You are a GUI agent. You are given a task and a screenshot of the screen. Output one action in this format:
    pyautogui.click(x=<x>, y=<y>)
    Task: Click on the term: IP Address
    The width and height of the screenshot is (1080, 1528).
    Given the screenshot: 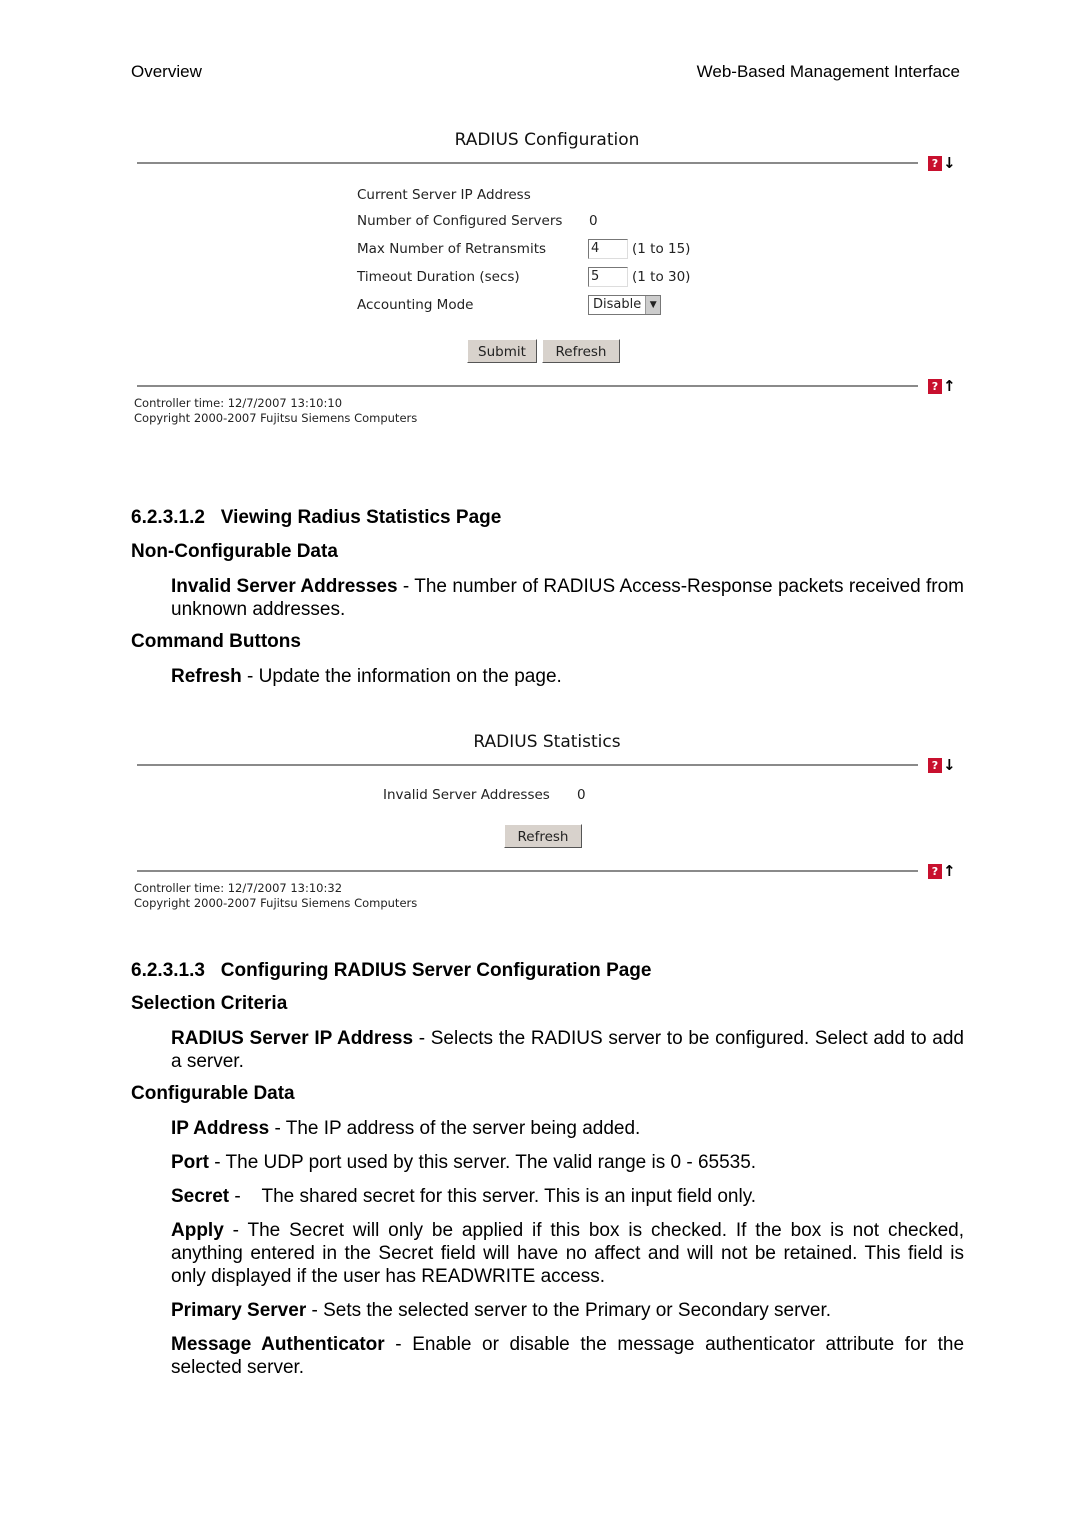 What is the action you would take?
    pyautogui.click(x=220, y=1128)
    